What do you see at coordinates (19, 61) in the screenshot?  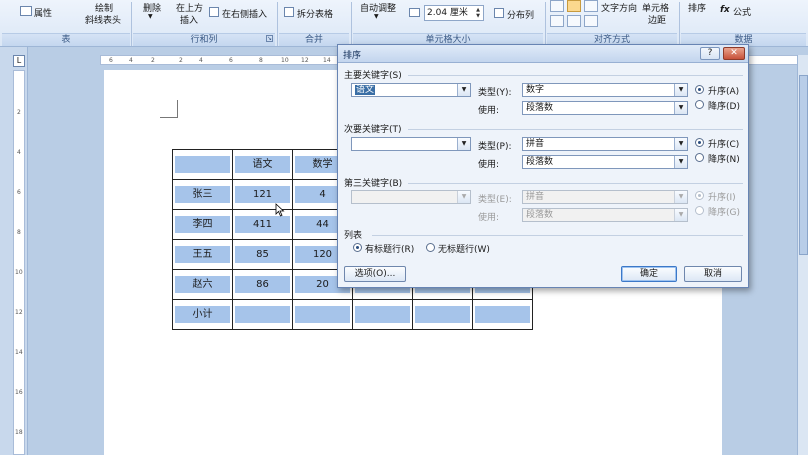 I see `tab-stop-selector: L` at bounding box center [19, 61].